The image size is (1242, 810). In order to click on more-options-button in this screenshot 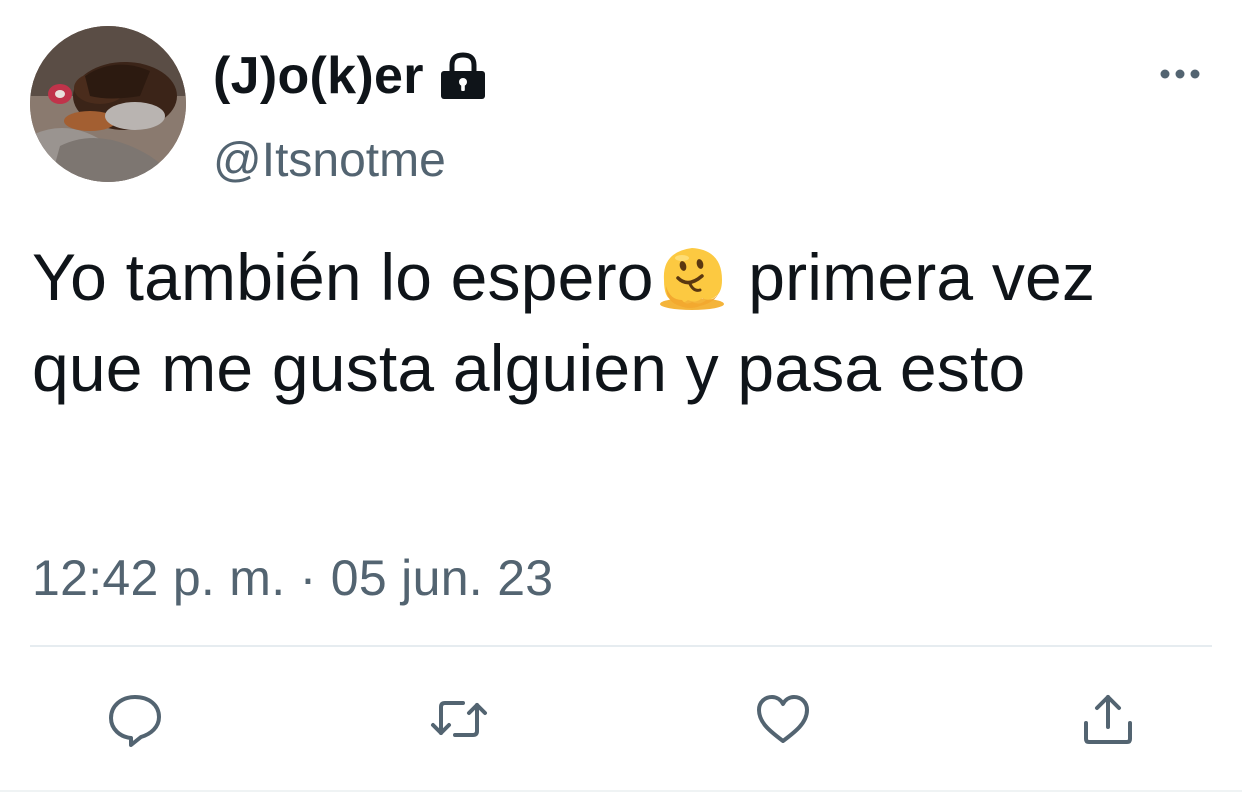, I will do `click(1180, 74)`.